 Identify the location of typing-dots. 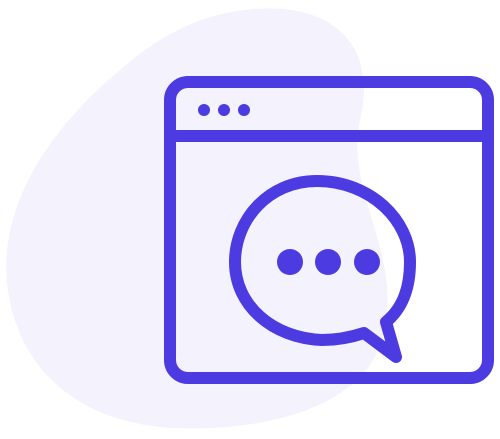
(328, 262).